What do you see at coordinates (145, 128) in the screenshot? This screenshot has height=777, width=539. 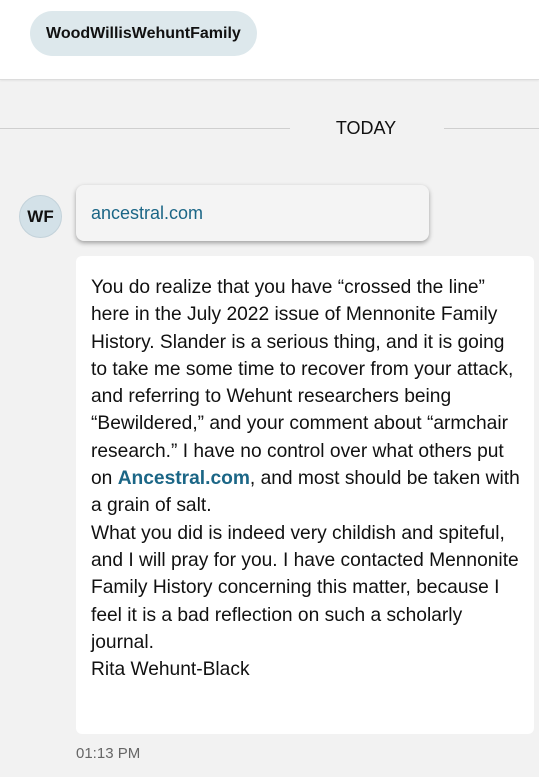 I see `divider-line-left` at bounding box center [145, 128].